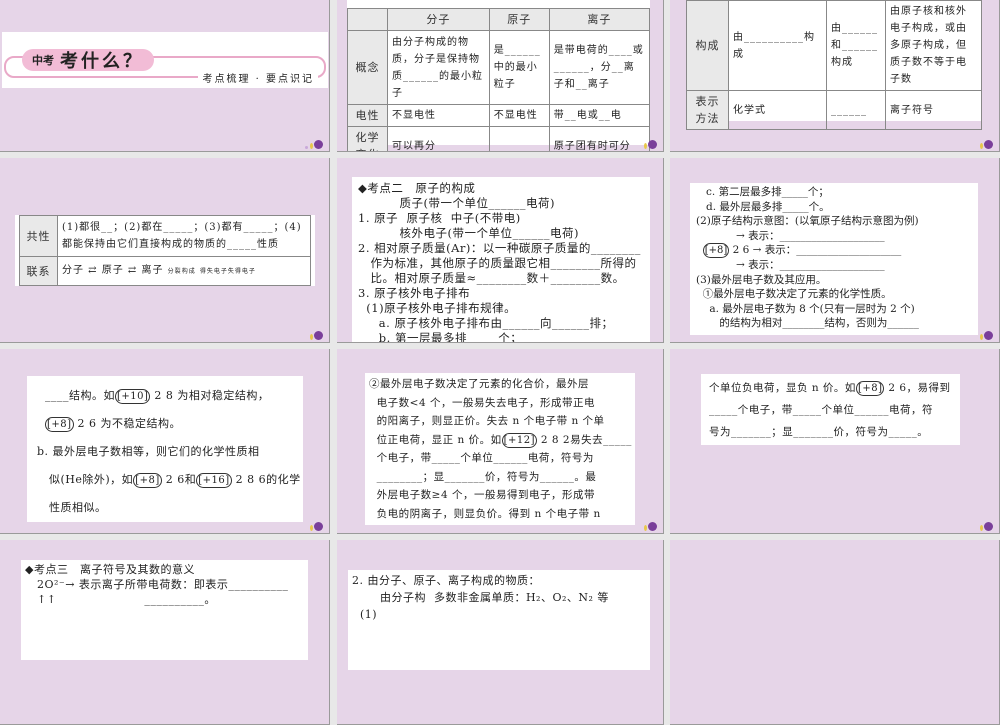 Image resolution: width=1000 pixels, height=725 pixels. I want to click on table-cell: 离子符号, so click(933, 110).